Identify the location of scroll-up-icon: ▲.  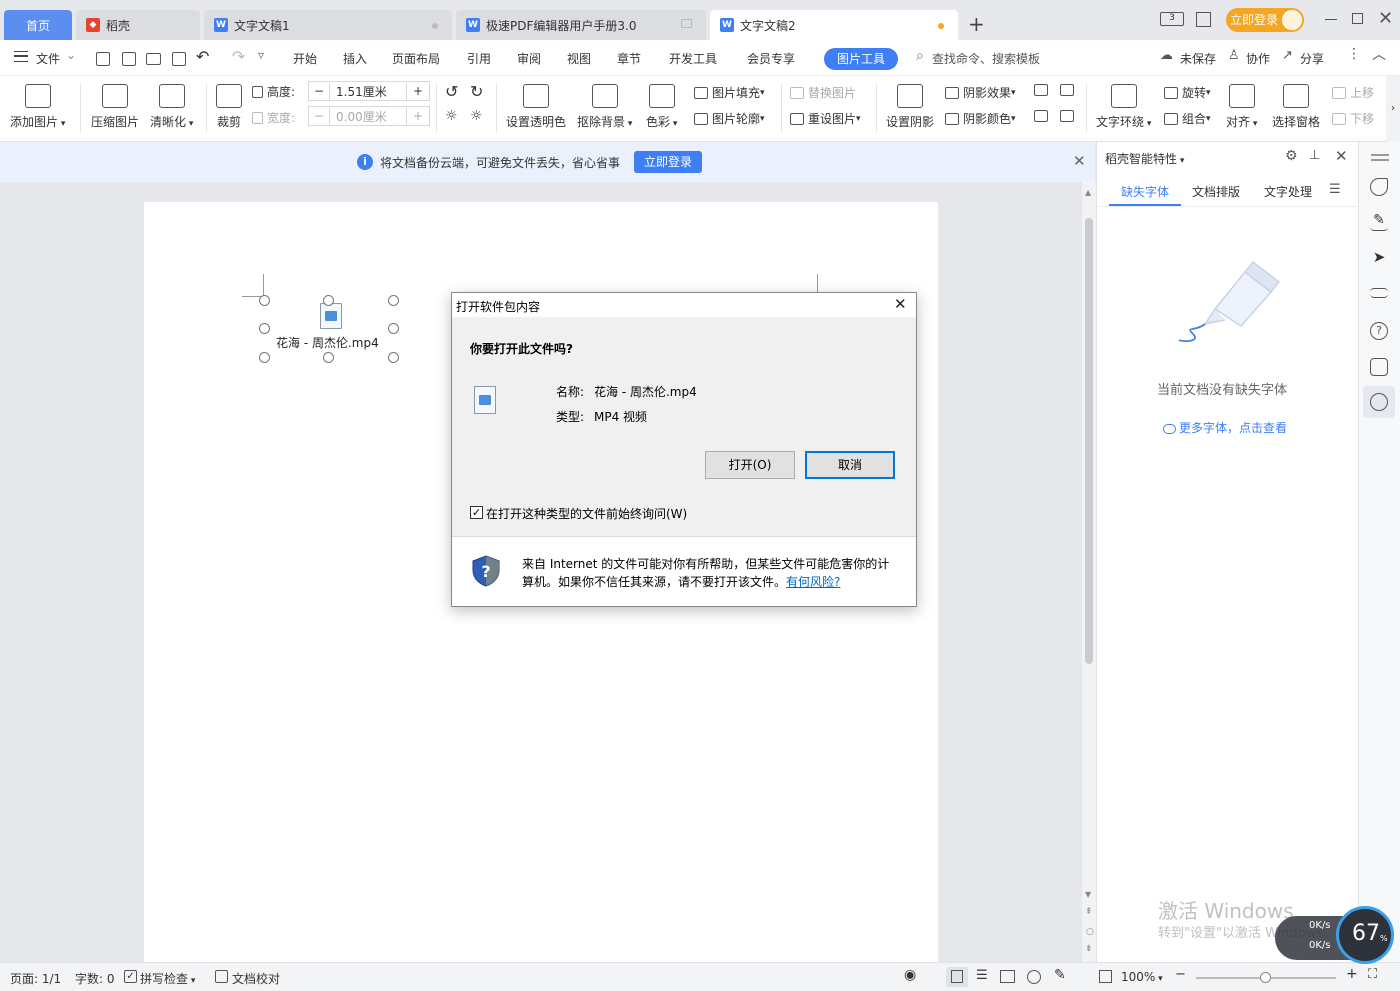
(1088, 192).